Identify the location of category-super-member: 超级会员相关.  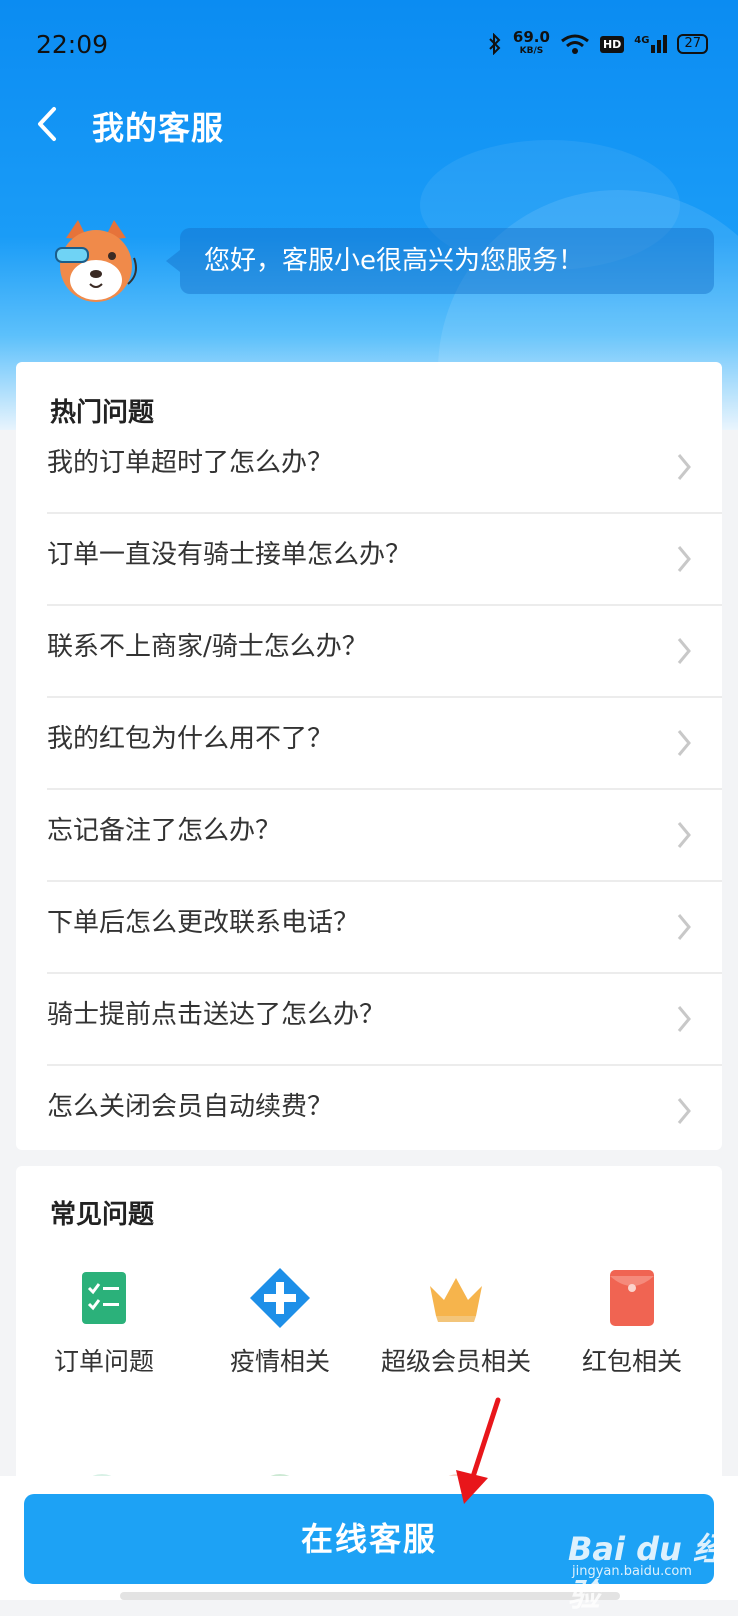
(456, 1322).